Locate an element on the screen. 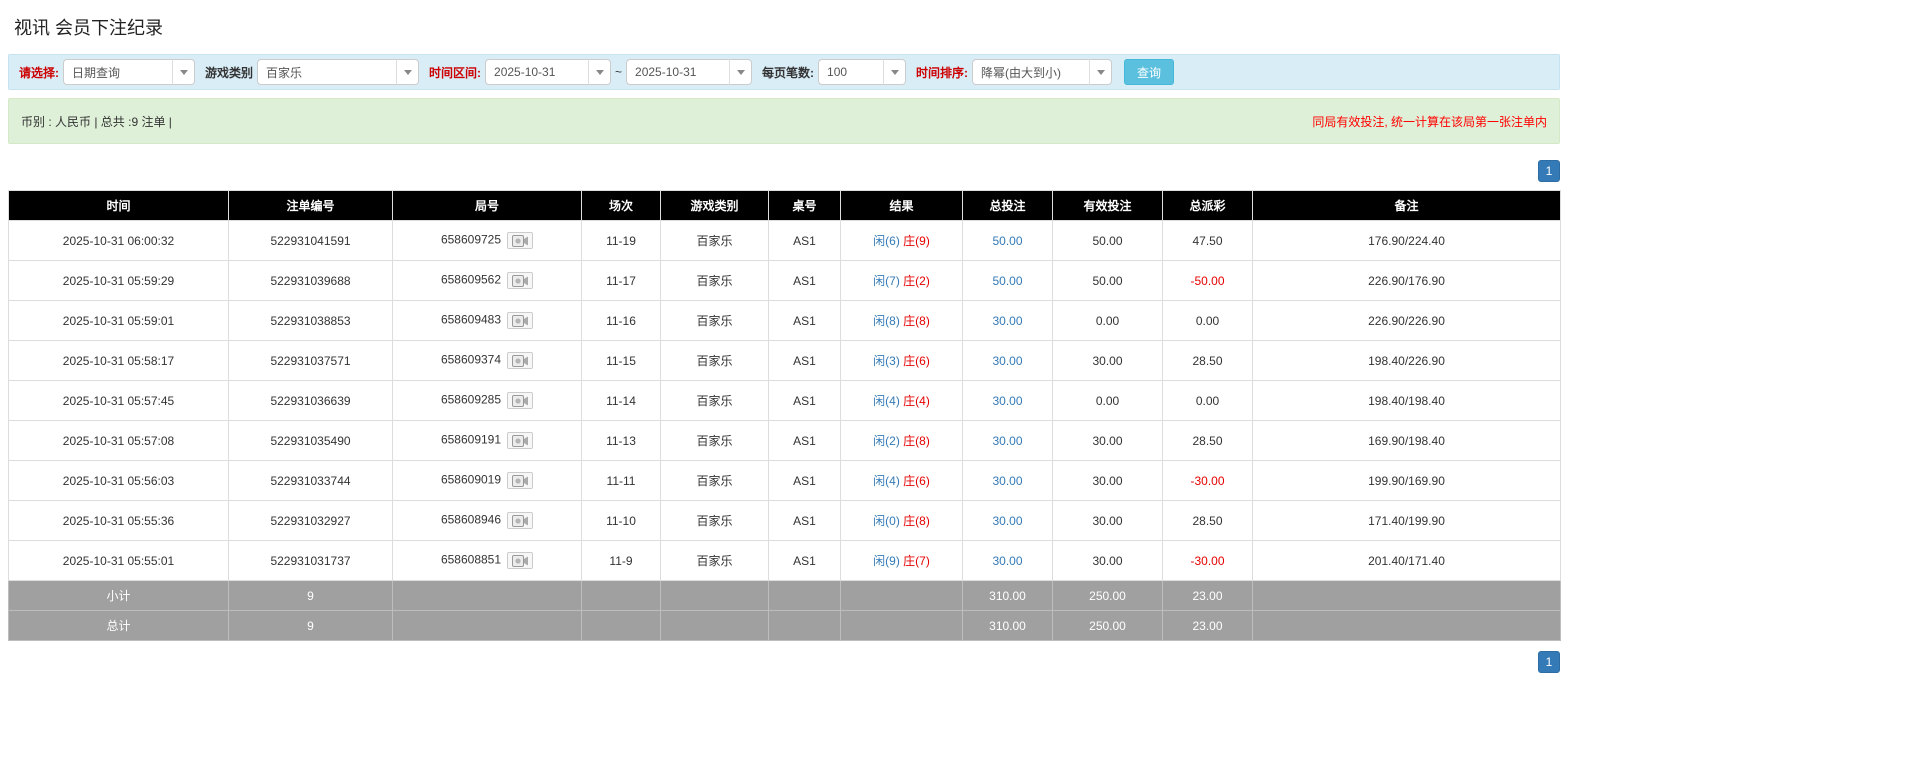 This screenshot has height=782, width=1914. footer-payout-cell: 23.00 is located at coordinates (1207, 625).